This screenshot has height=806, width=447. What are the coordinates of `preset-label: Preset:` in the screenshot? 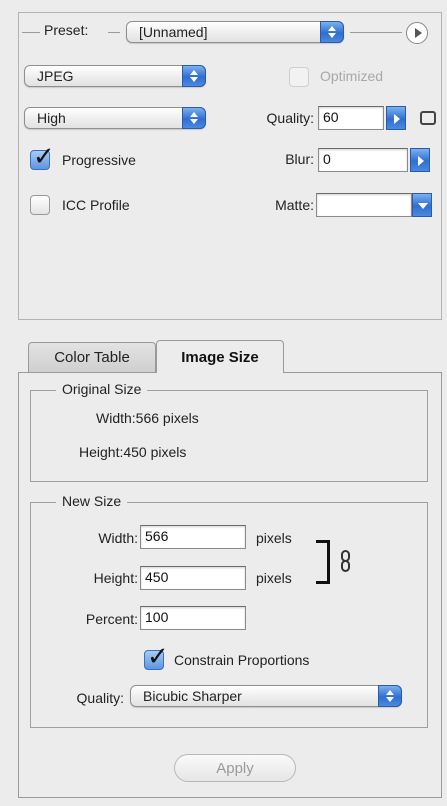 It's located at (66, 30).